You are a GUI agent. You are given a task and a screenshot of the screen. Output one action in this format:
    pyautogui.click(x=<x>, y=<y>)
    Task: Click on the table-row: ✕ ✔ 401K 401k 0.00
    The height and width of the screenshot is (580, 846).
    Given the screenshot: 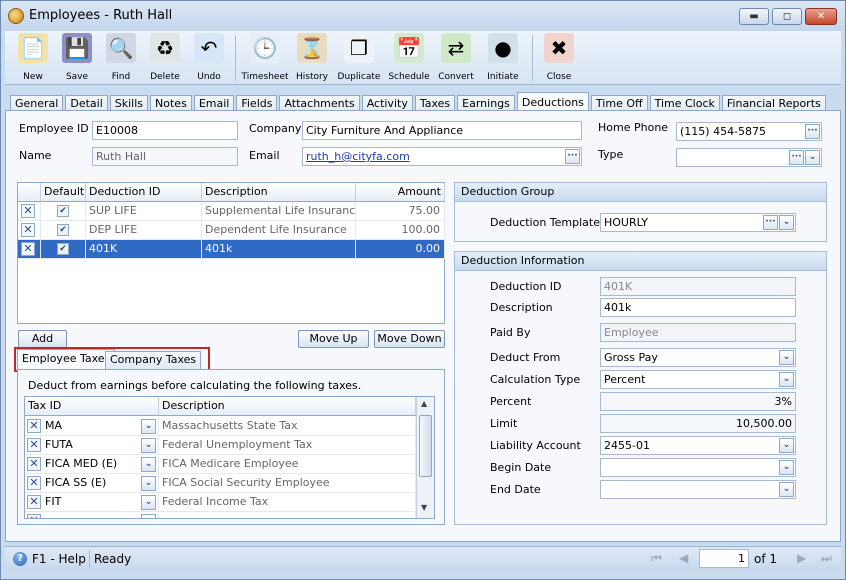 What is the action you would take?
    pyautogui.click(x=231, y=249)
    